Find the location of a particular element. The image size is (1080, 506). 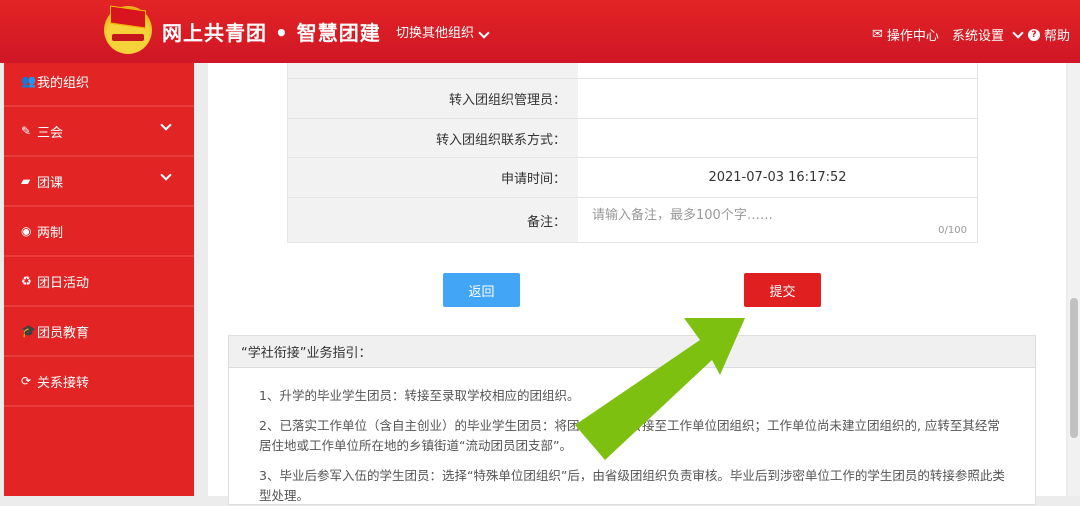

youth-league-logo-icon is located at coordinates (128, 29).